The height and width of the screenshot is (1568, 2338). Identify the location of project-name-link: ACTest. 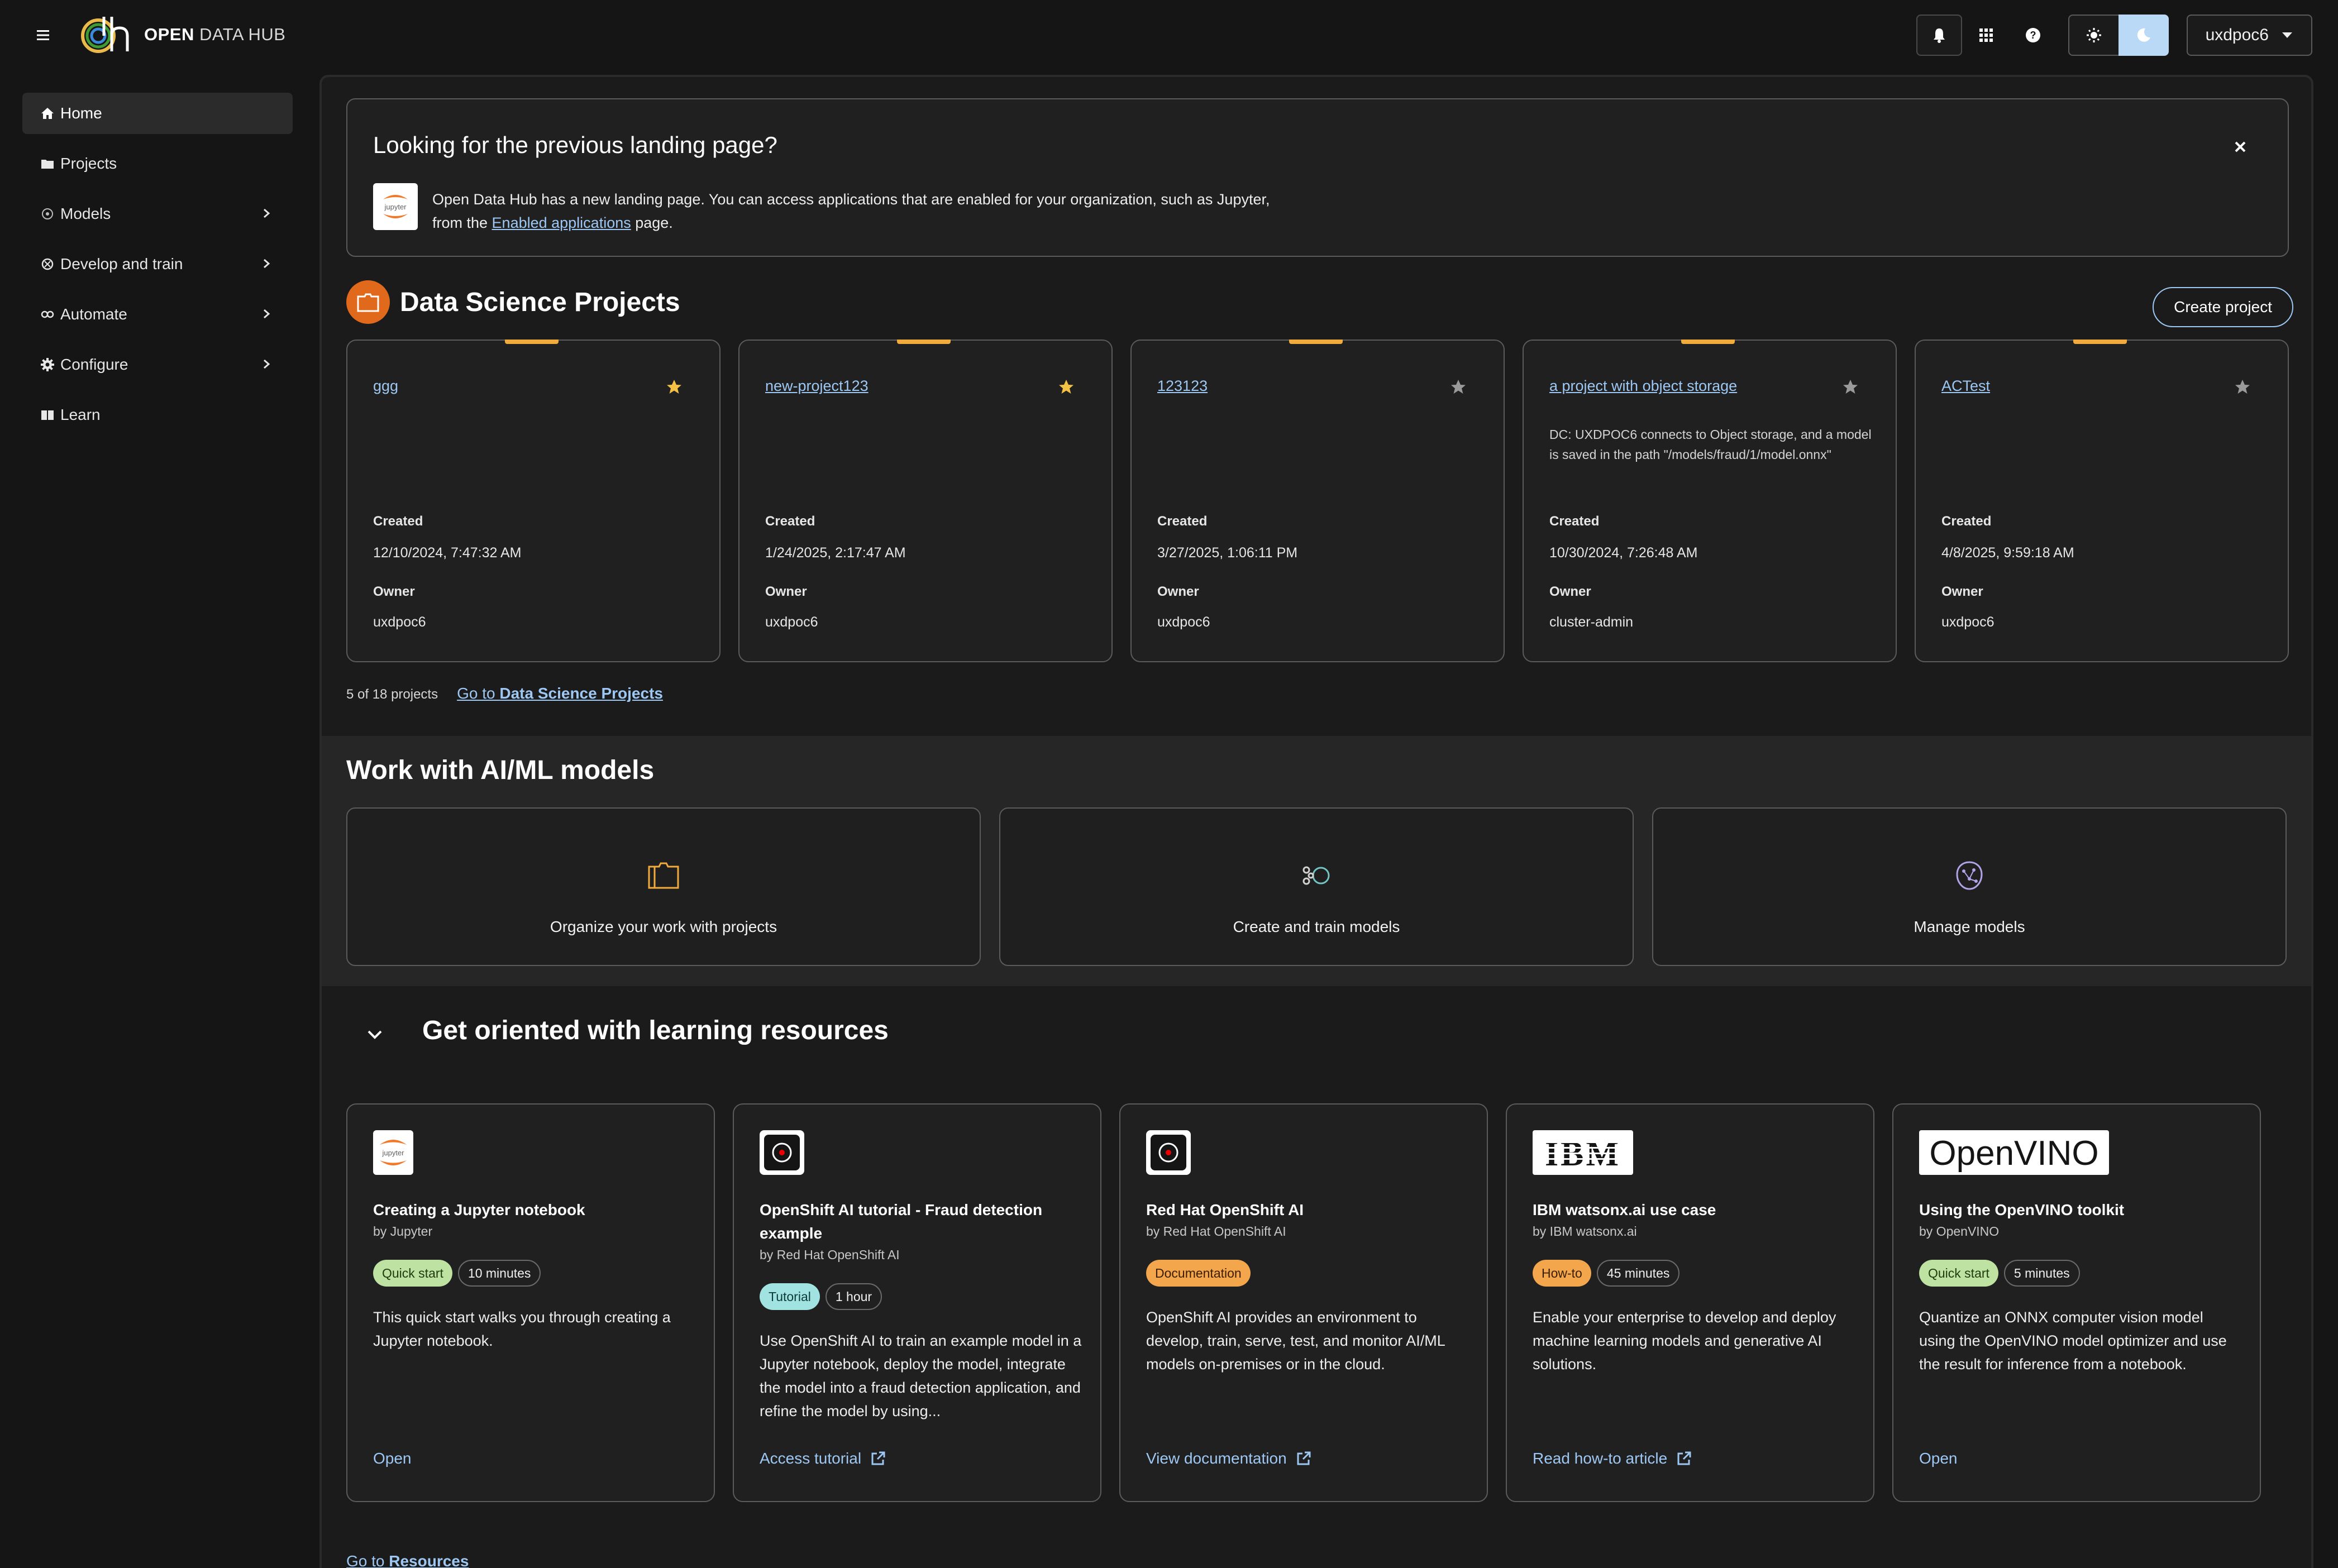
(1965, 386).